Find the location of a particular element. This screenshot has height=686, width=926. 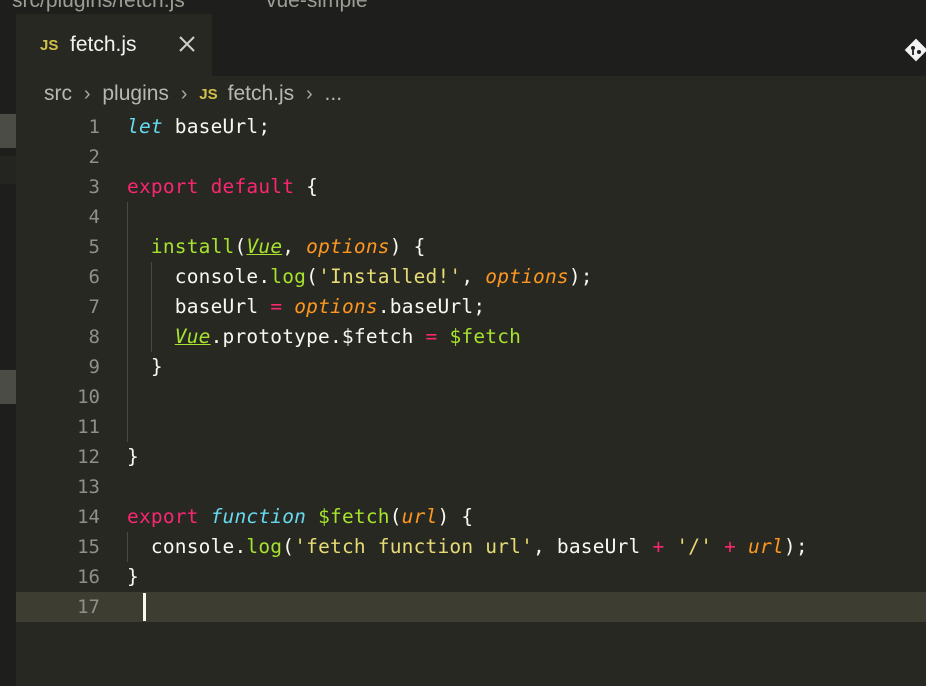

git-compare-icon is located at coordinates (915, 50).